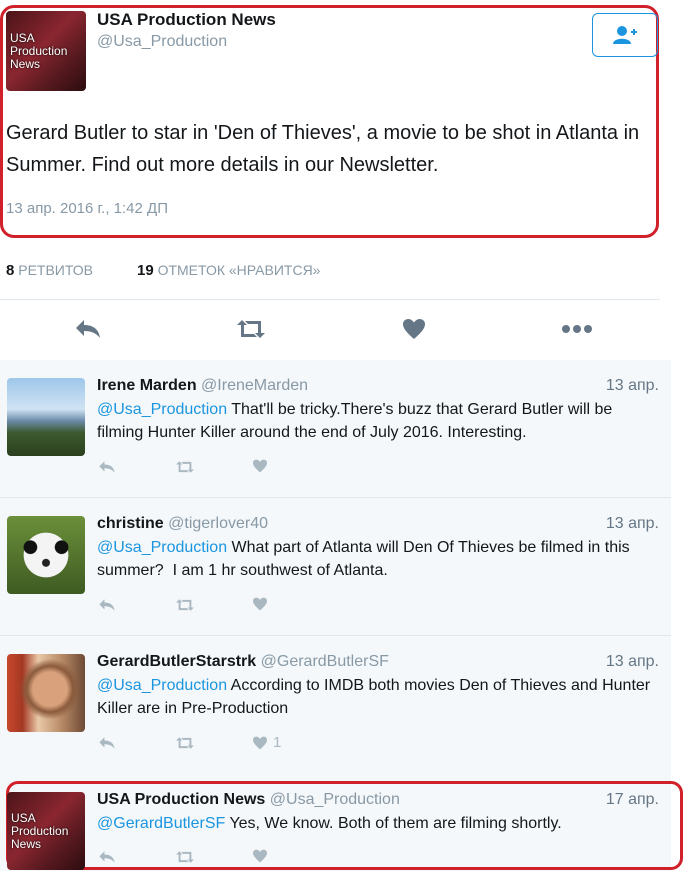  I want to click on main-tweet-timestamp: 13 апр. 2016 г., 1:42 ДП, so click(87, 208).